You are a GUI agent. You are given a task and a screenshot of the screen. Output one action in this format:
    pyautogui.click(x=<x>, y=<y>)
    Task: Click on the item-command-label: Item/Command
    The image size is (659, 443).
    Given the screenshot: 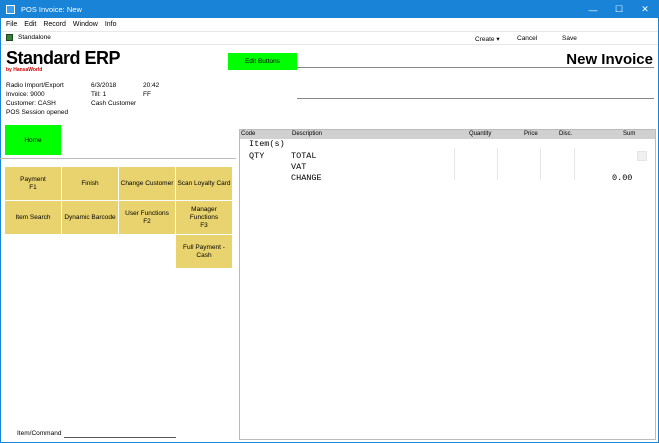 What is the action you would take?
    pyautogui.click(x=39, y=433)
    